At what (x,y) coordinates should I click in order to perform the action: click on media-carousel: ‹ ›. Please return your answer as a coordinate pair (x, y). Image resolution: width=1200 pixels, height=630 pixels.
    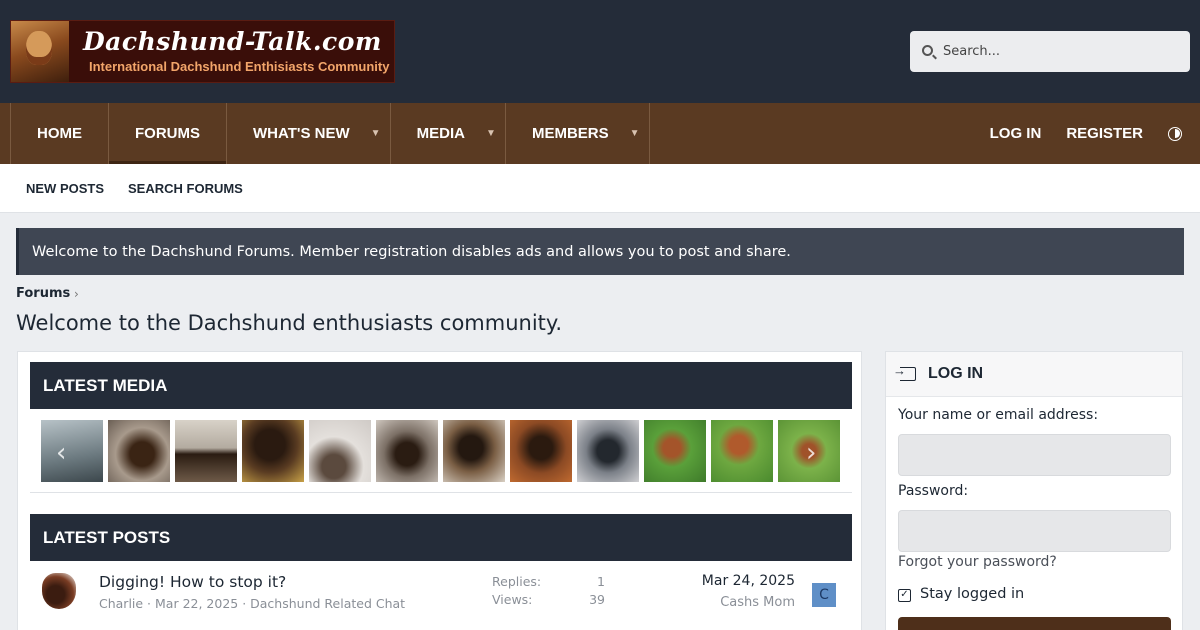
    Looking at the image, I should click on (441, 451).